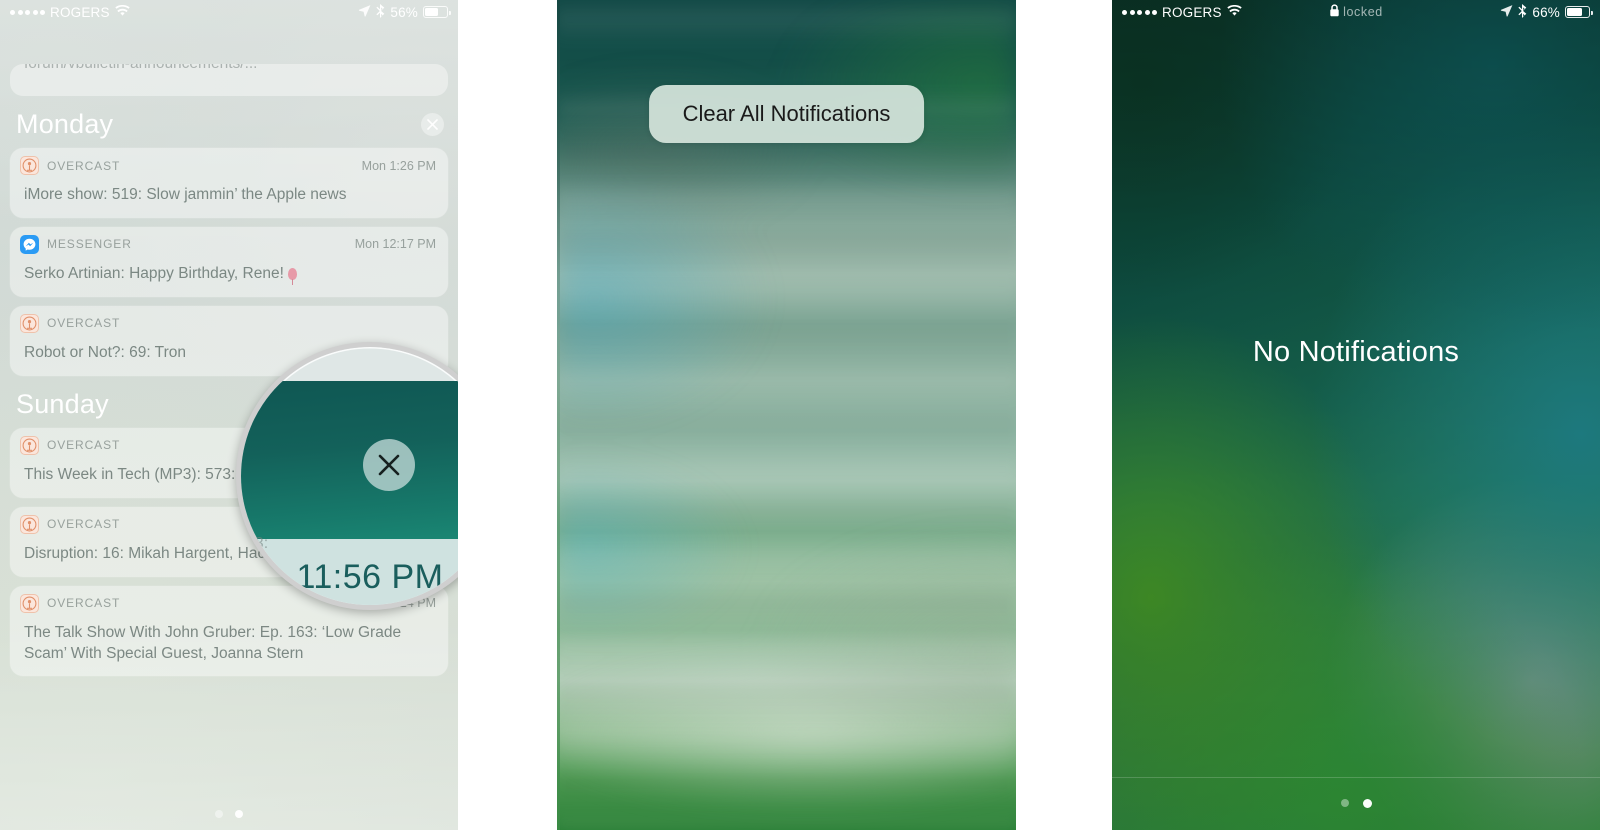 Image resolution: width=1600 pixels, height=830 pixels. I want to click on magnifier-loupe: 573: 11:56 PM, so click(347, 476).